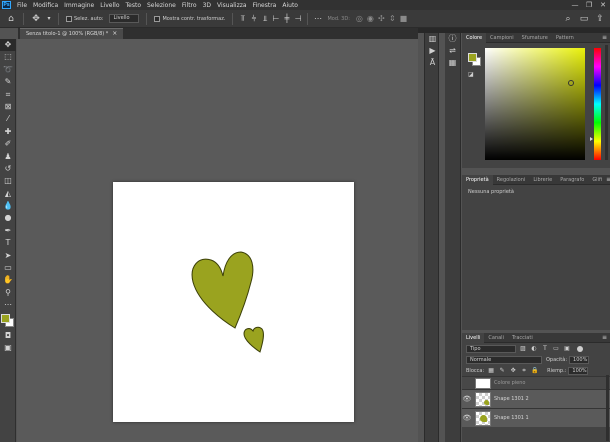  Describe the element at coordinates (504, 359) in the screenshot. I see `blend-mode-select: Normale` at that location.